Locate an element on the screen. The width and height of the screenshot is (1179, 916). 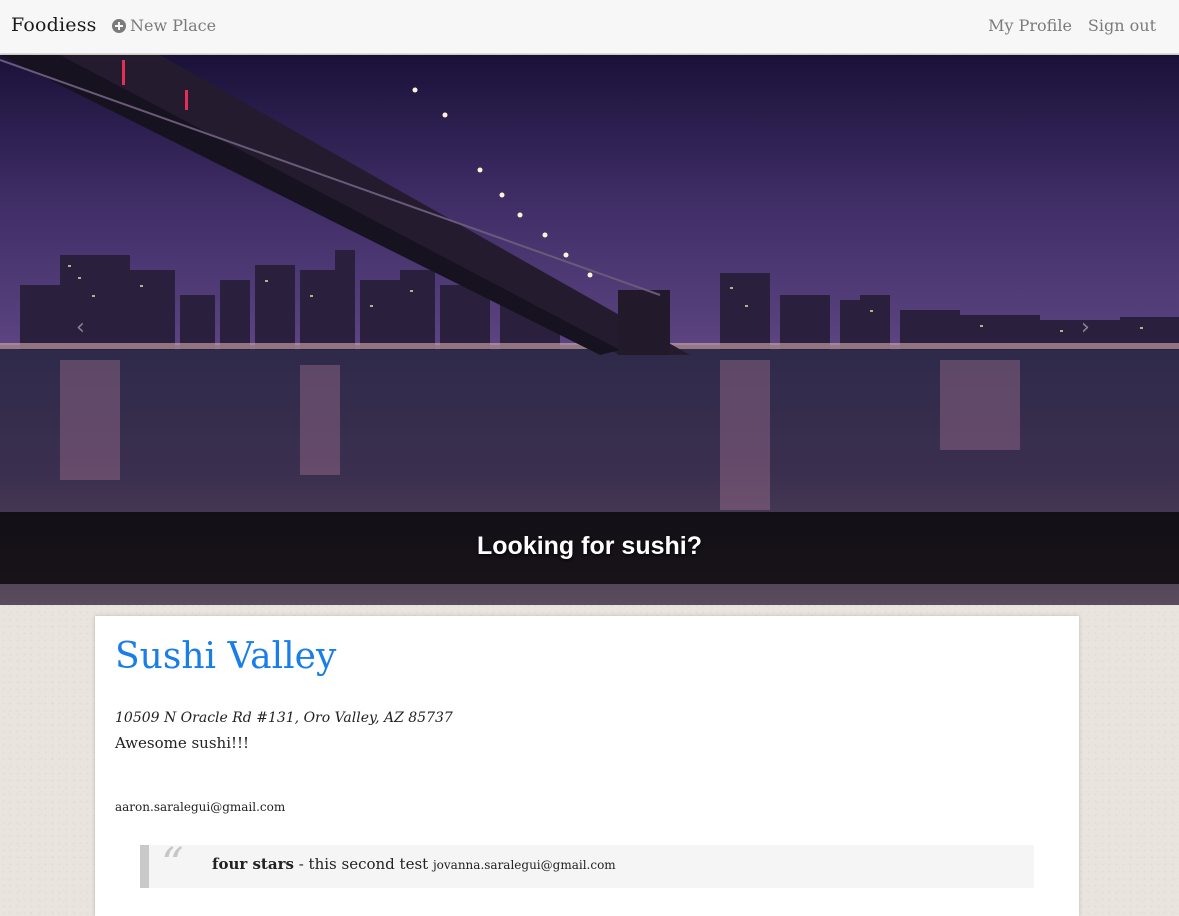
carousel-next-icon: › is located at coordinates (1085, 327).